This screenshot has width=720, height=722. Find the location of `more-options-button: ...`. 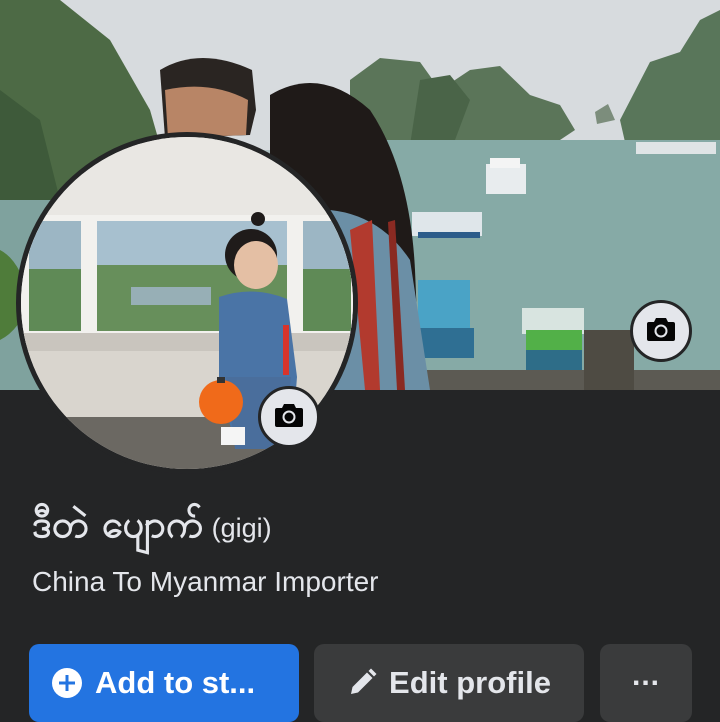

more-options-button: ... is located at coordinates (646, 683).